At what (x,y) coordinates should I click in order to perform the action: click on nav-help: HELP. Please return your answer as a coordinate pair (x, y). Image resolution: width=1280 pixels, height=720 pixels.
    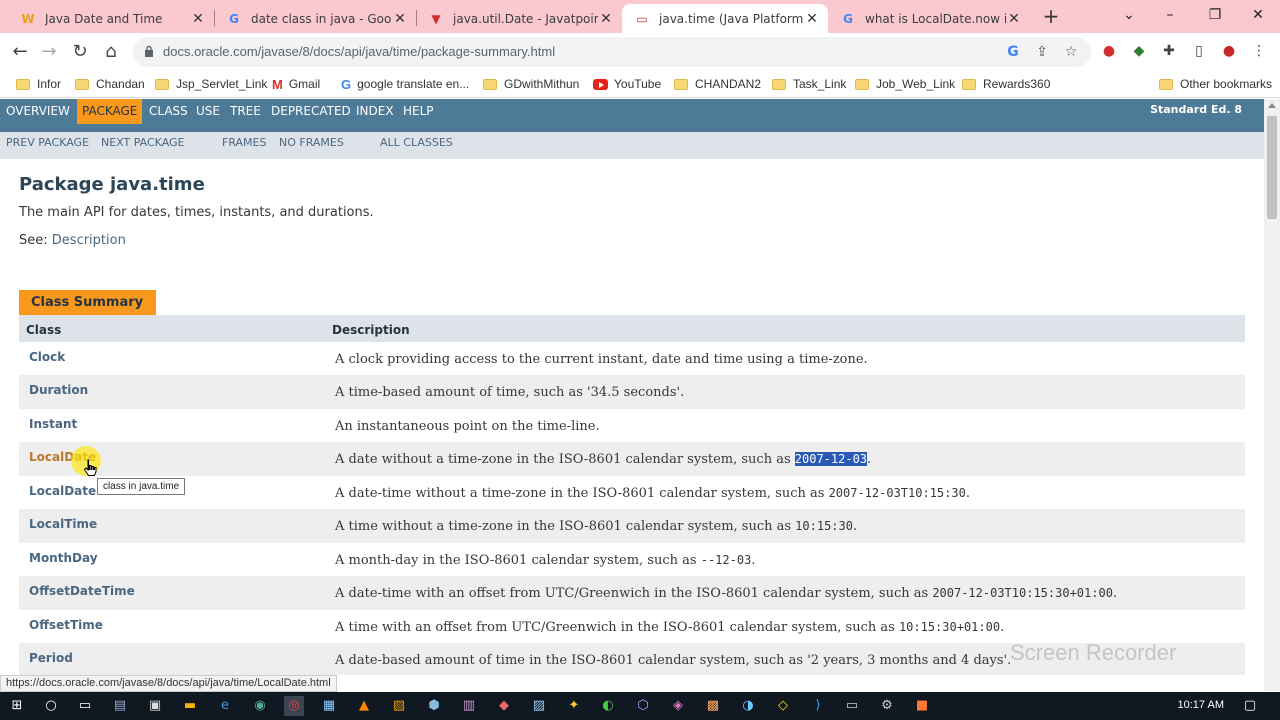
    Looking at the image, I should click on (418, 111).